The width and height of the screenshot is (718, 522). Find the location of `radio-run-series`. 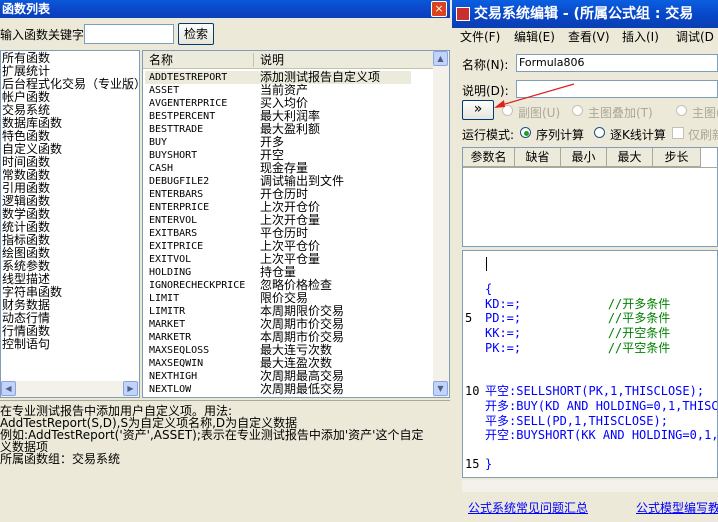

radio-run-series is located at coordinates (525, 132).